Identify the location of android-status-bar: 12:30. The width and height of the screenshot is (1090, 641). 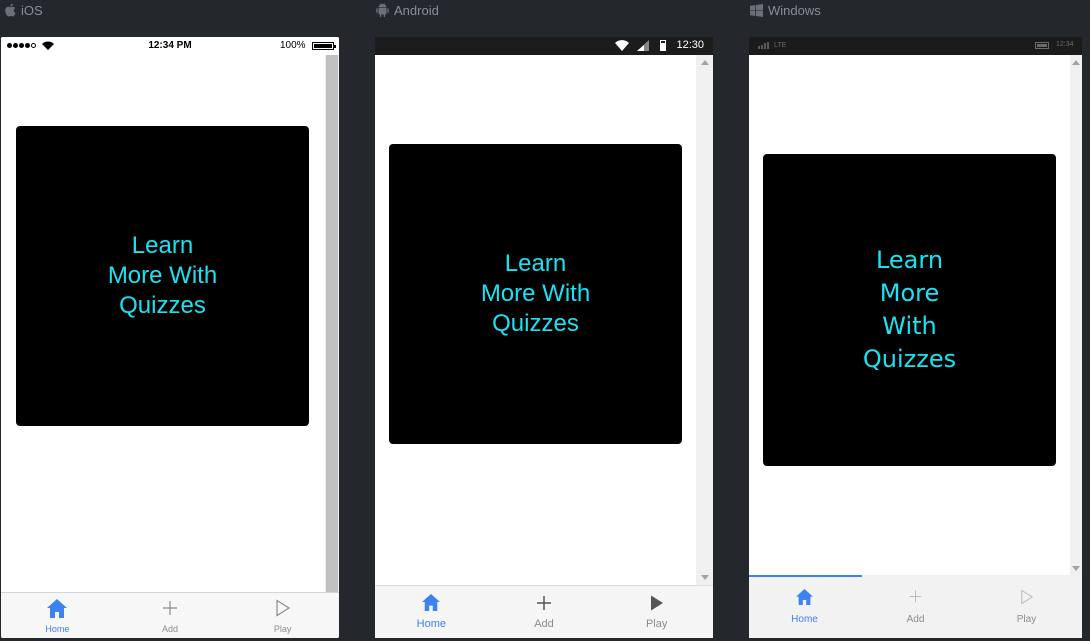
(544, 46).